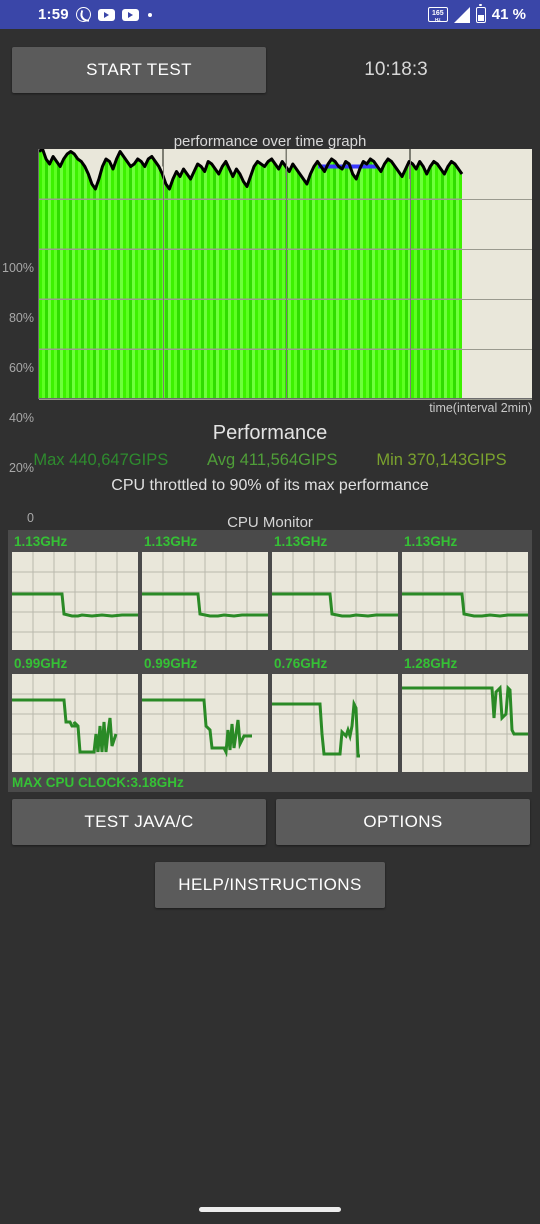 Image resolution: width=540 pixels, height=1224 pixels. Describe the element at coordinates (101, 460) in the screenshot. I see `performance-max: Max 440,647GIPS` at that location.